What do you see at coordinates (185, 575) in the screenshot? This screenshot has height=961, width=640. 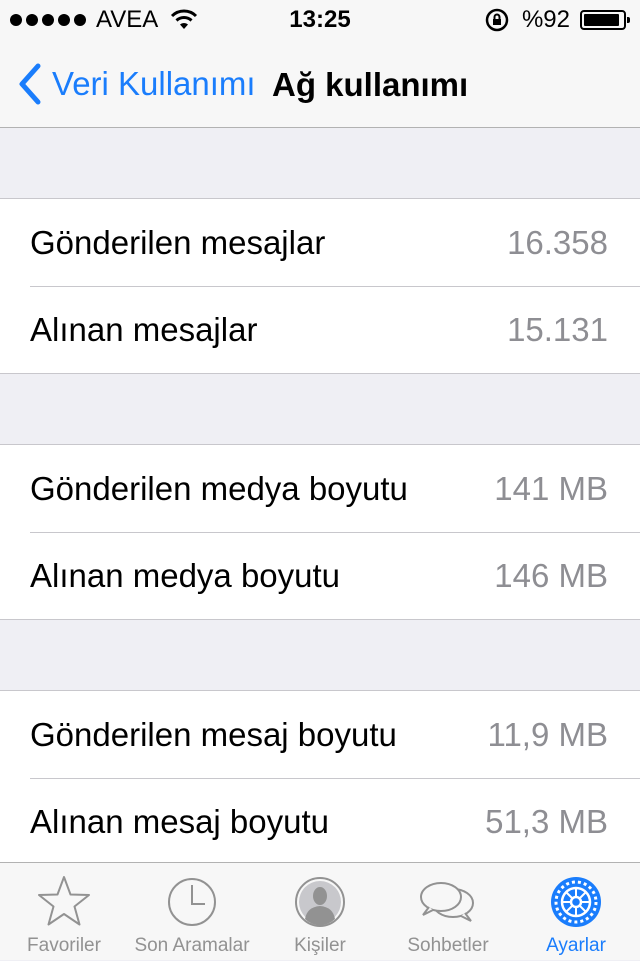 I see `row-label: Alınan medya boyutu` at bounding box center [185, 575].